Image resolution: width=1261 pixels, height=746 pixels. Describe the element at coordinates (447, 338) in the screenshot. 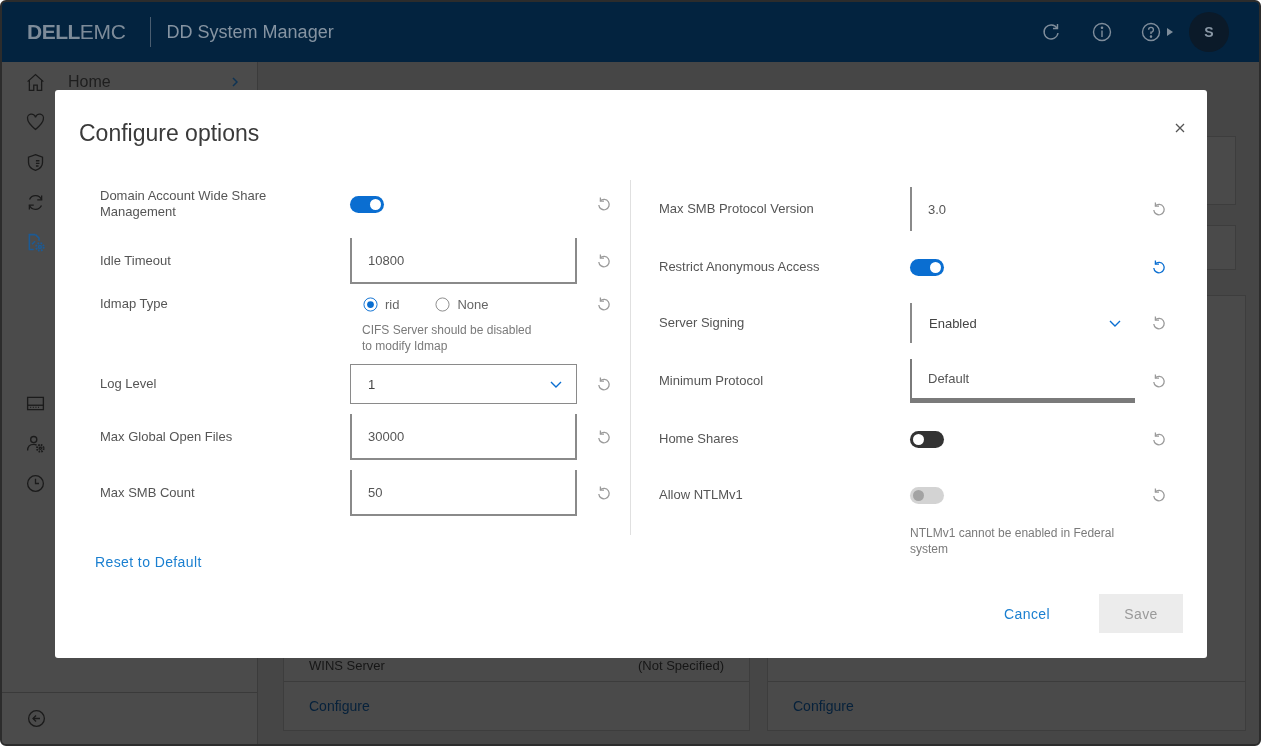

I see `help-text: CIFS Server should be disabled to modify Idmap` at that location.